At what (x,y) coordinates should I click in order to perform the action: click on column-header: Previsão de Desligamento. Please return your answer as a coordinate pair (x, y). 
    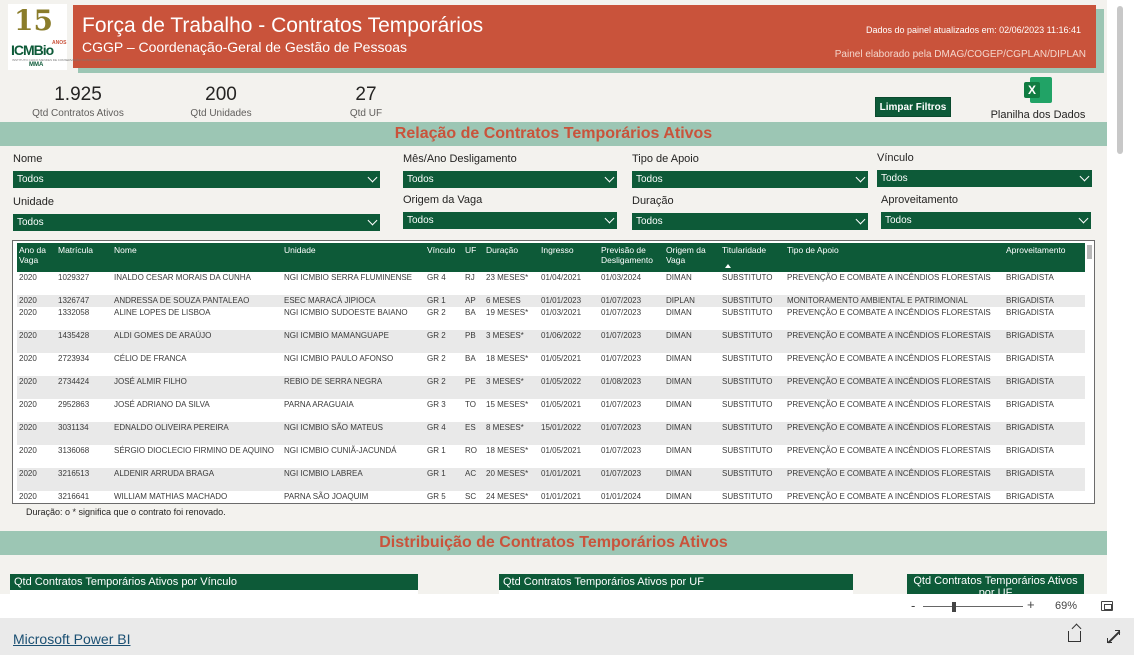
    Looking at the image, I should click on (632, 255).